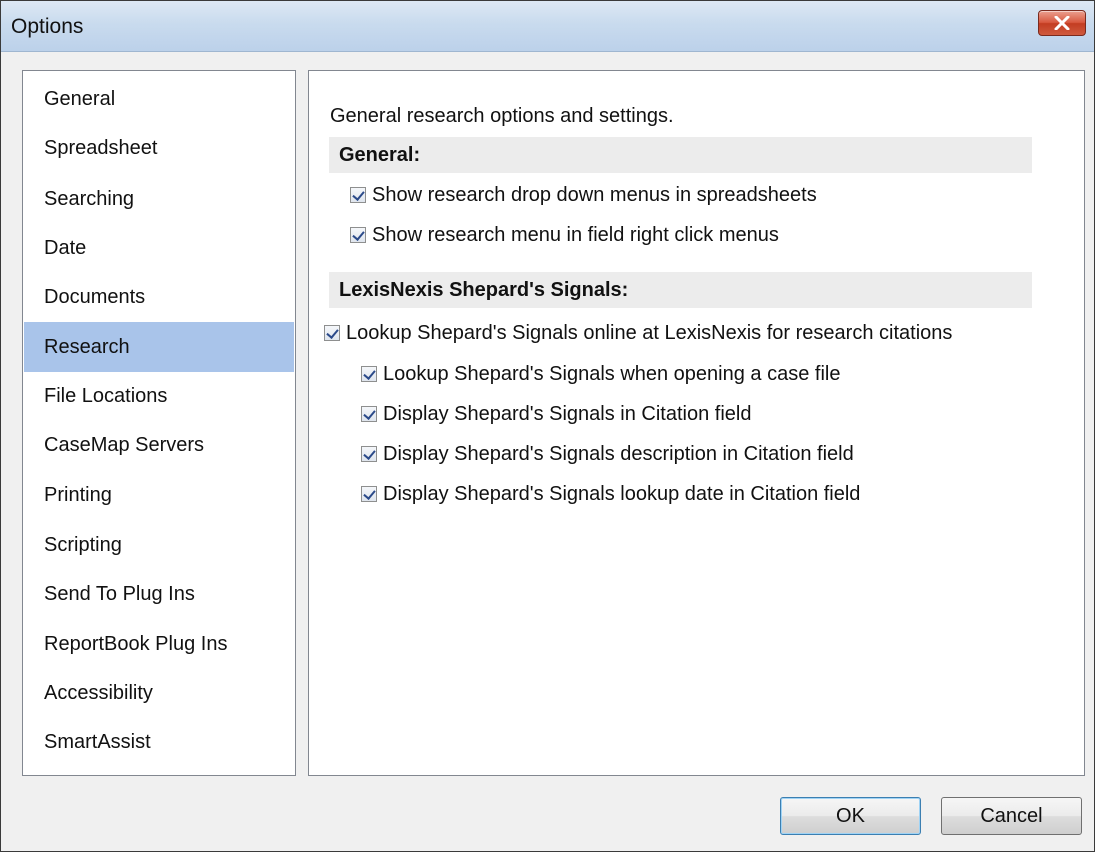  I want to click on sidebar-item-reportbook-plug-ins: ReportBook Plug Ins, so click(159, 644).